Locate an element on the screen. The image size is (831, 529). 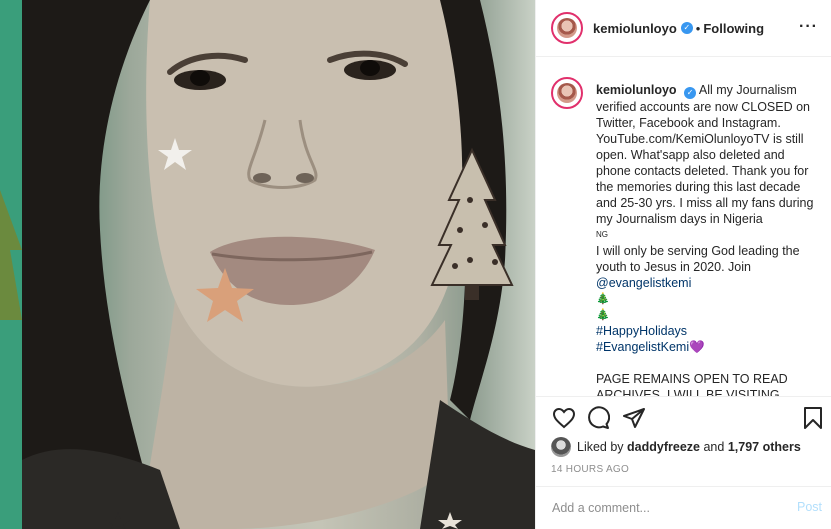
likes-summary: Liked by daddyfreeze and 1,797 others is located at coordinates (676, 447).